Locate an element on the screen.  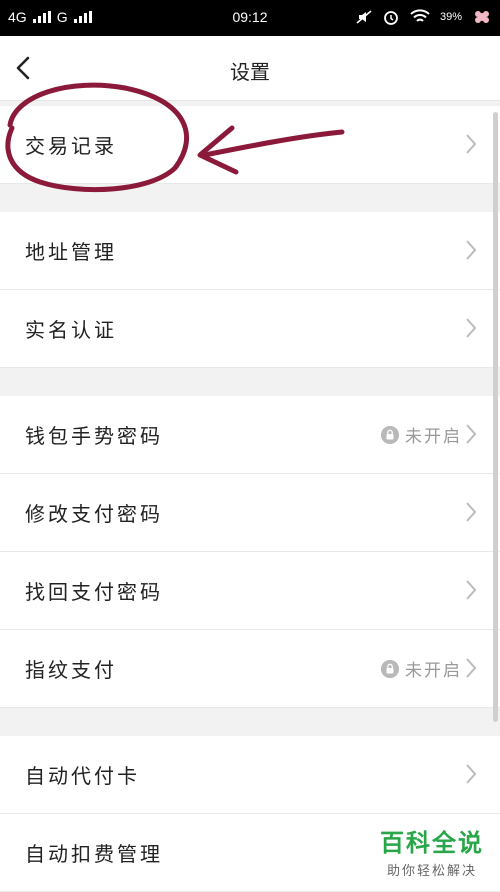
menu-item-change-payment-password: 修改支付密码 is located at coordinates (250, 513).